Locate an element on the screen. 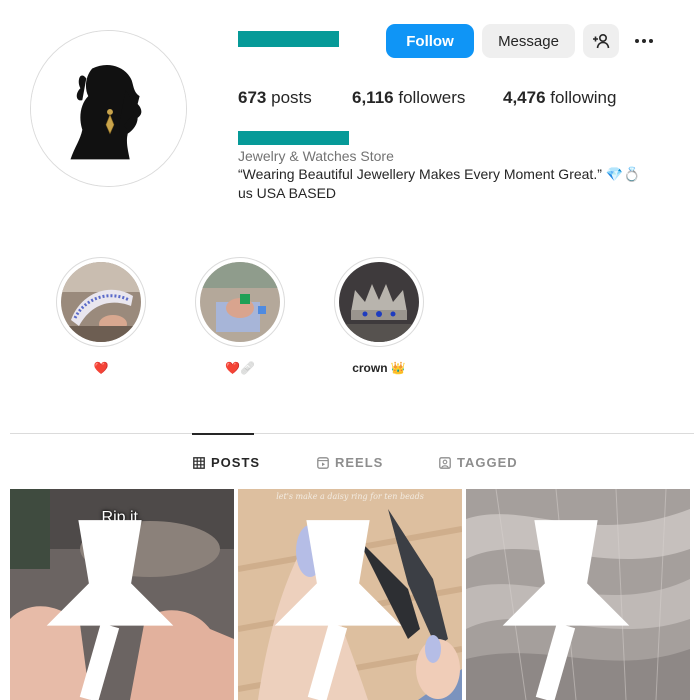  tab-label: POSTS is located at coordinates (236, 462).